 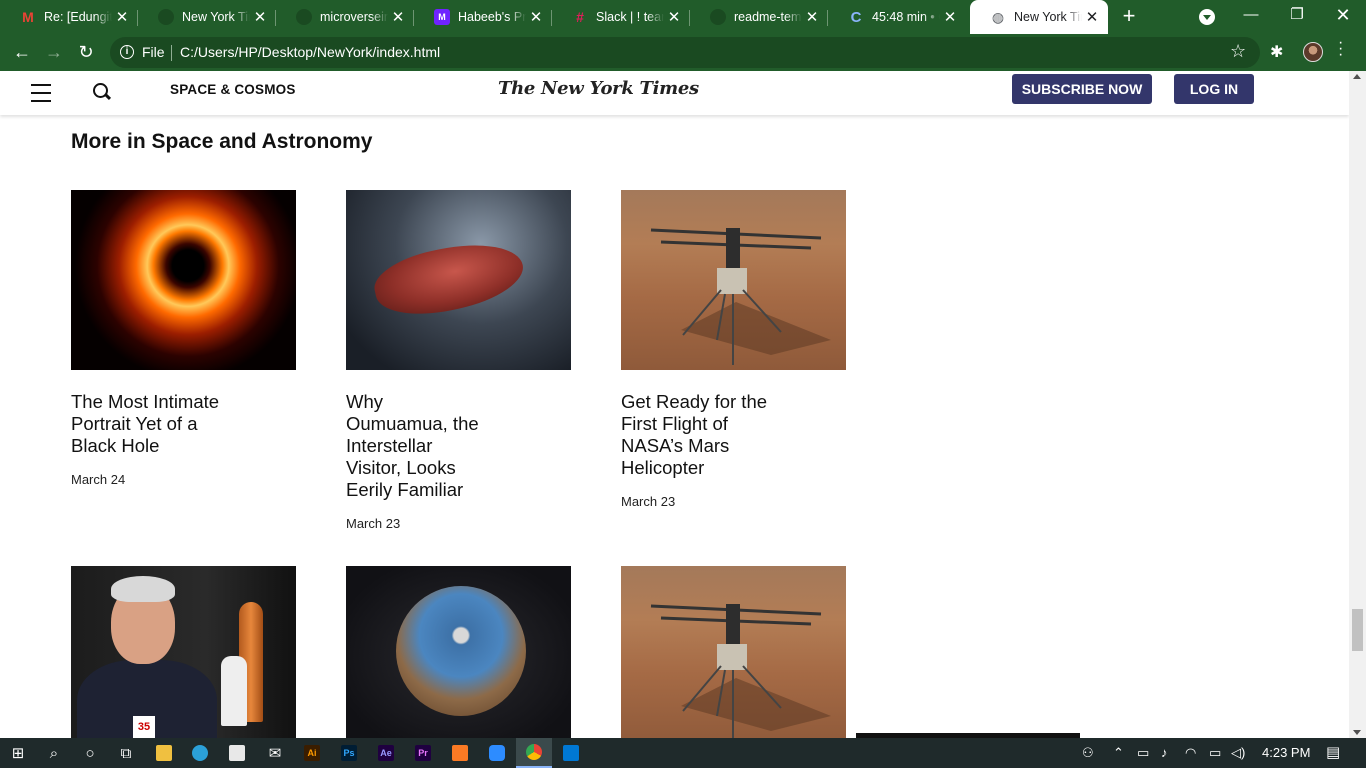 I want to click on edge-icon, so click(x=200, y=753).